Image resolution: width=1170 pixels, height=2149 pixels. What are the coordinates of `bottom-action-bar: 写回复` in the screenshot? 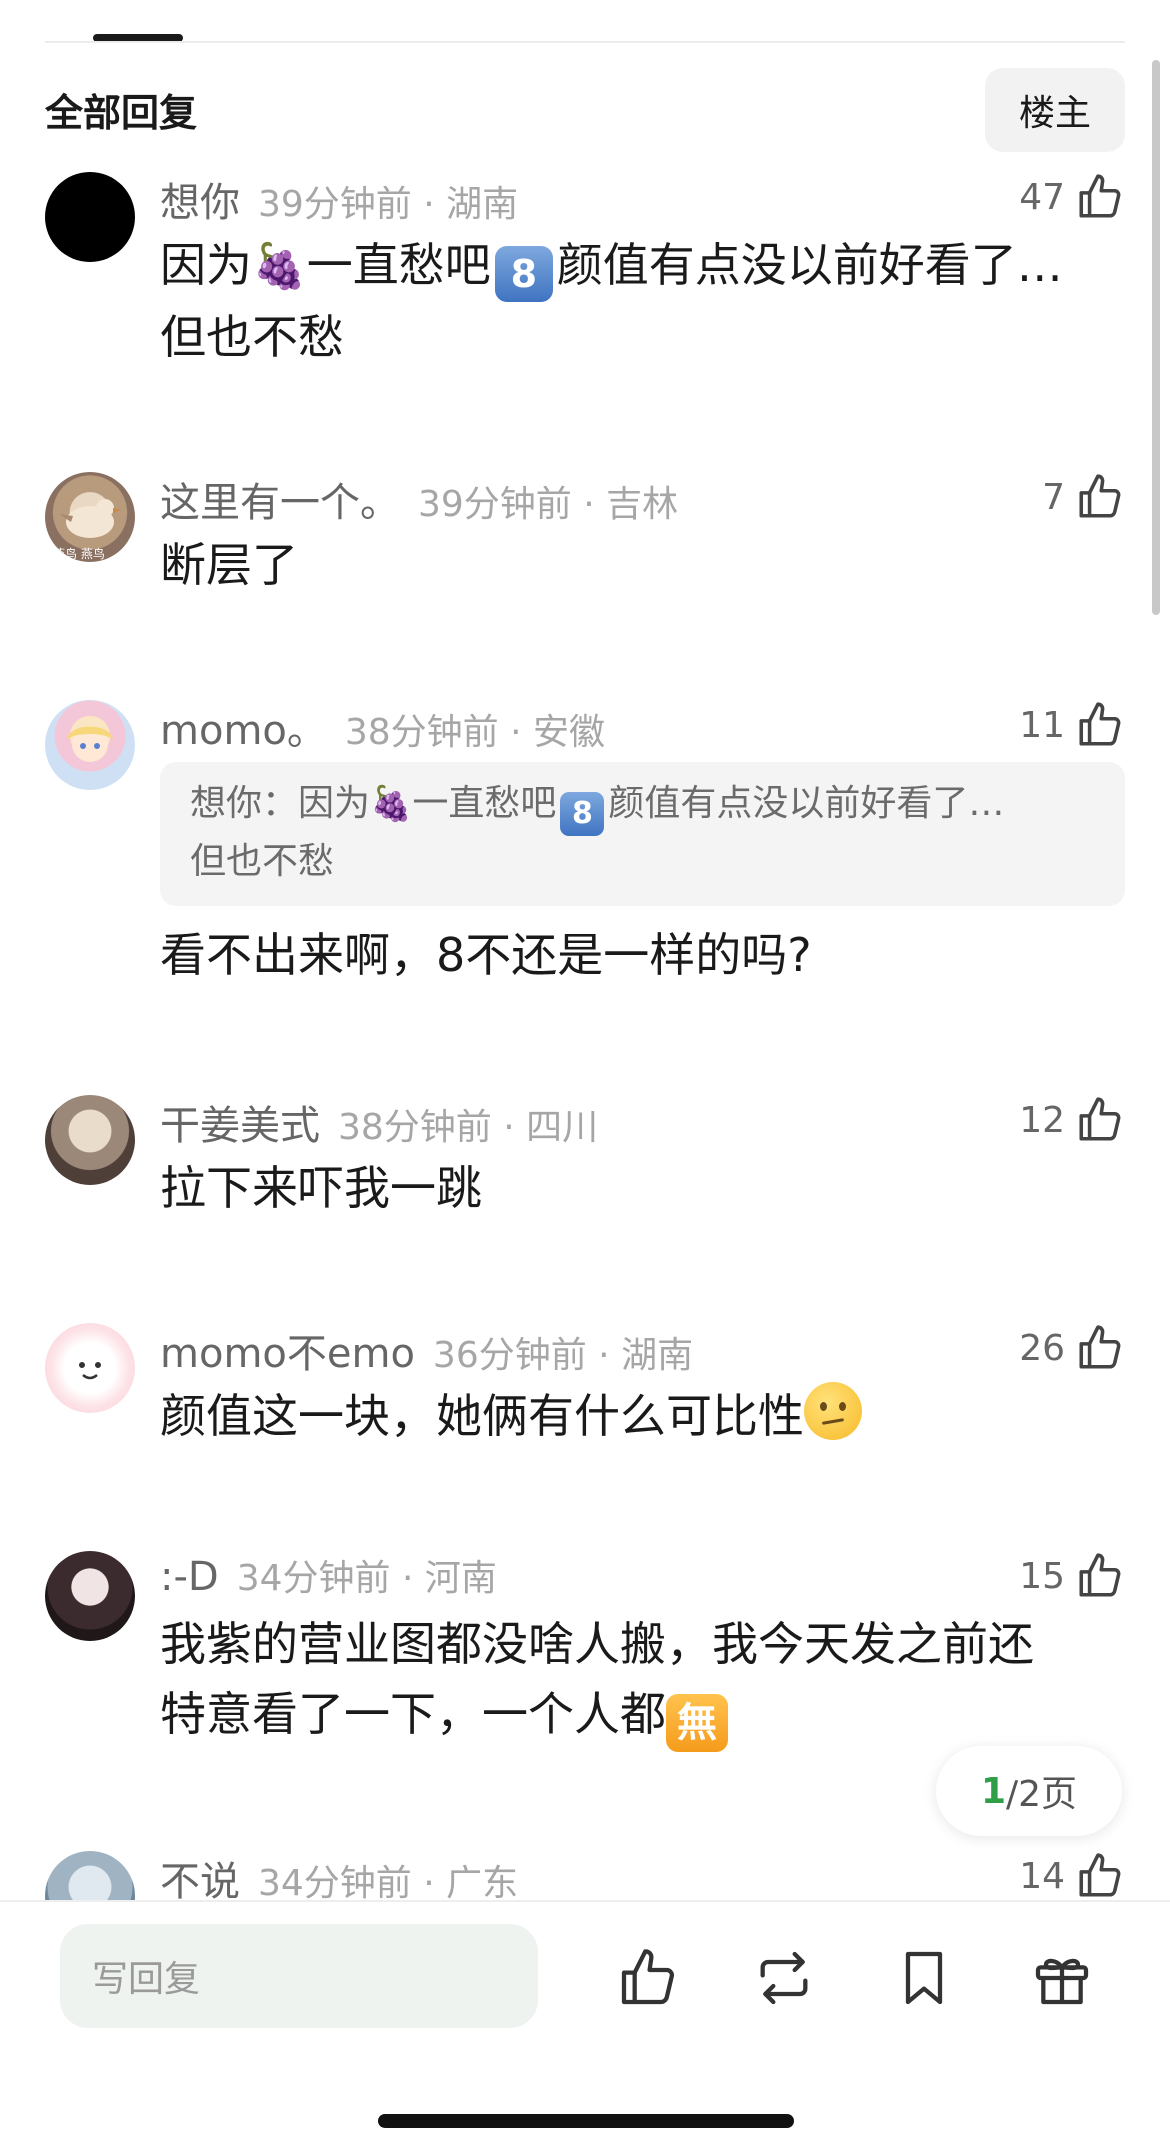 It's located at (585, 2024).